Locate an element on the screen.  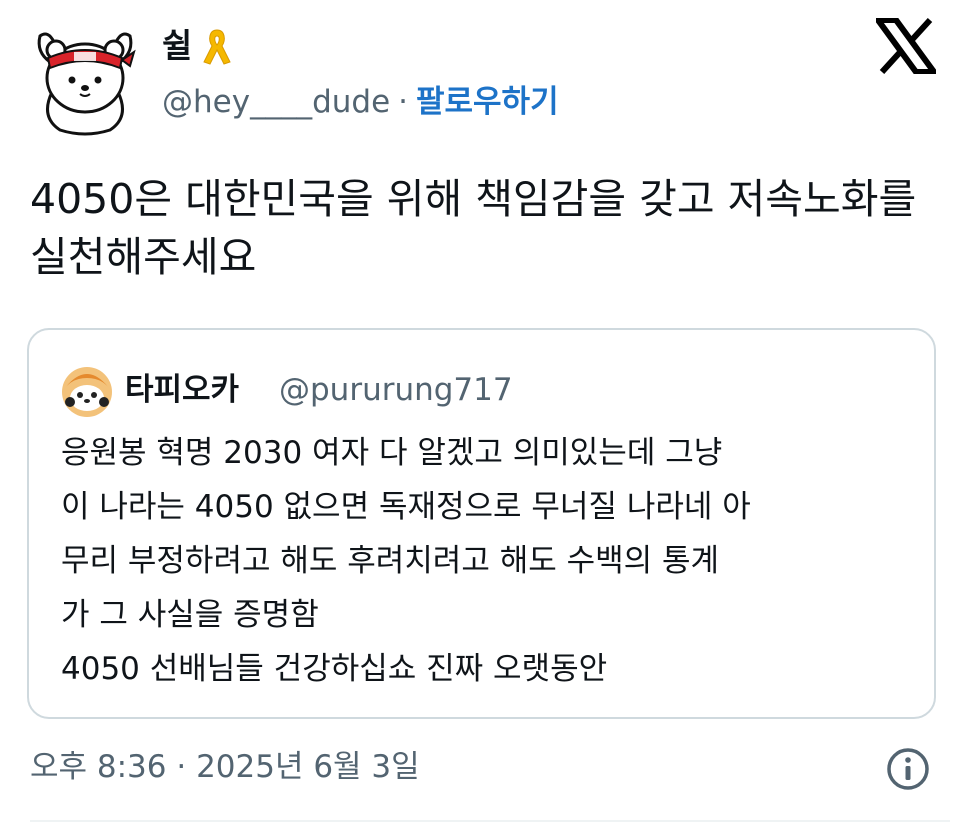
quoted-author-handle: @pururung717 is located at coordinates (396, 390).